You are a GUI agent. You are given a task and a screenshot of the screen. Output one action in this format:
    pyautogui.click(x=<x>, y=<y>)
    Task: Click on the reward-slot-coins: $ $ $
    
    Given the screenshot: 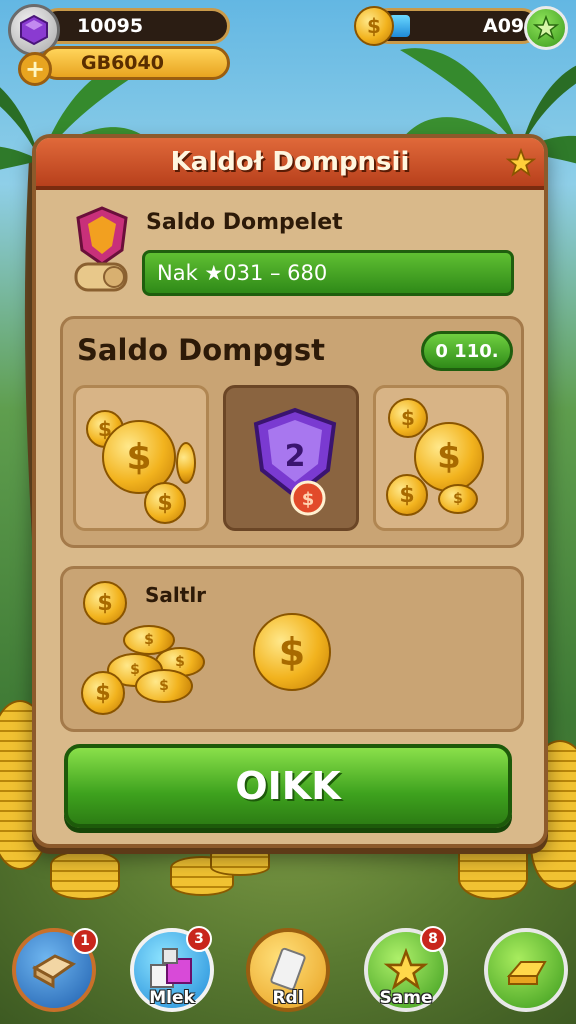 What is the action you would take?
    pyautogui.click(x=141, y=458)
    